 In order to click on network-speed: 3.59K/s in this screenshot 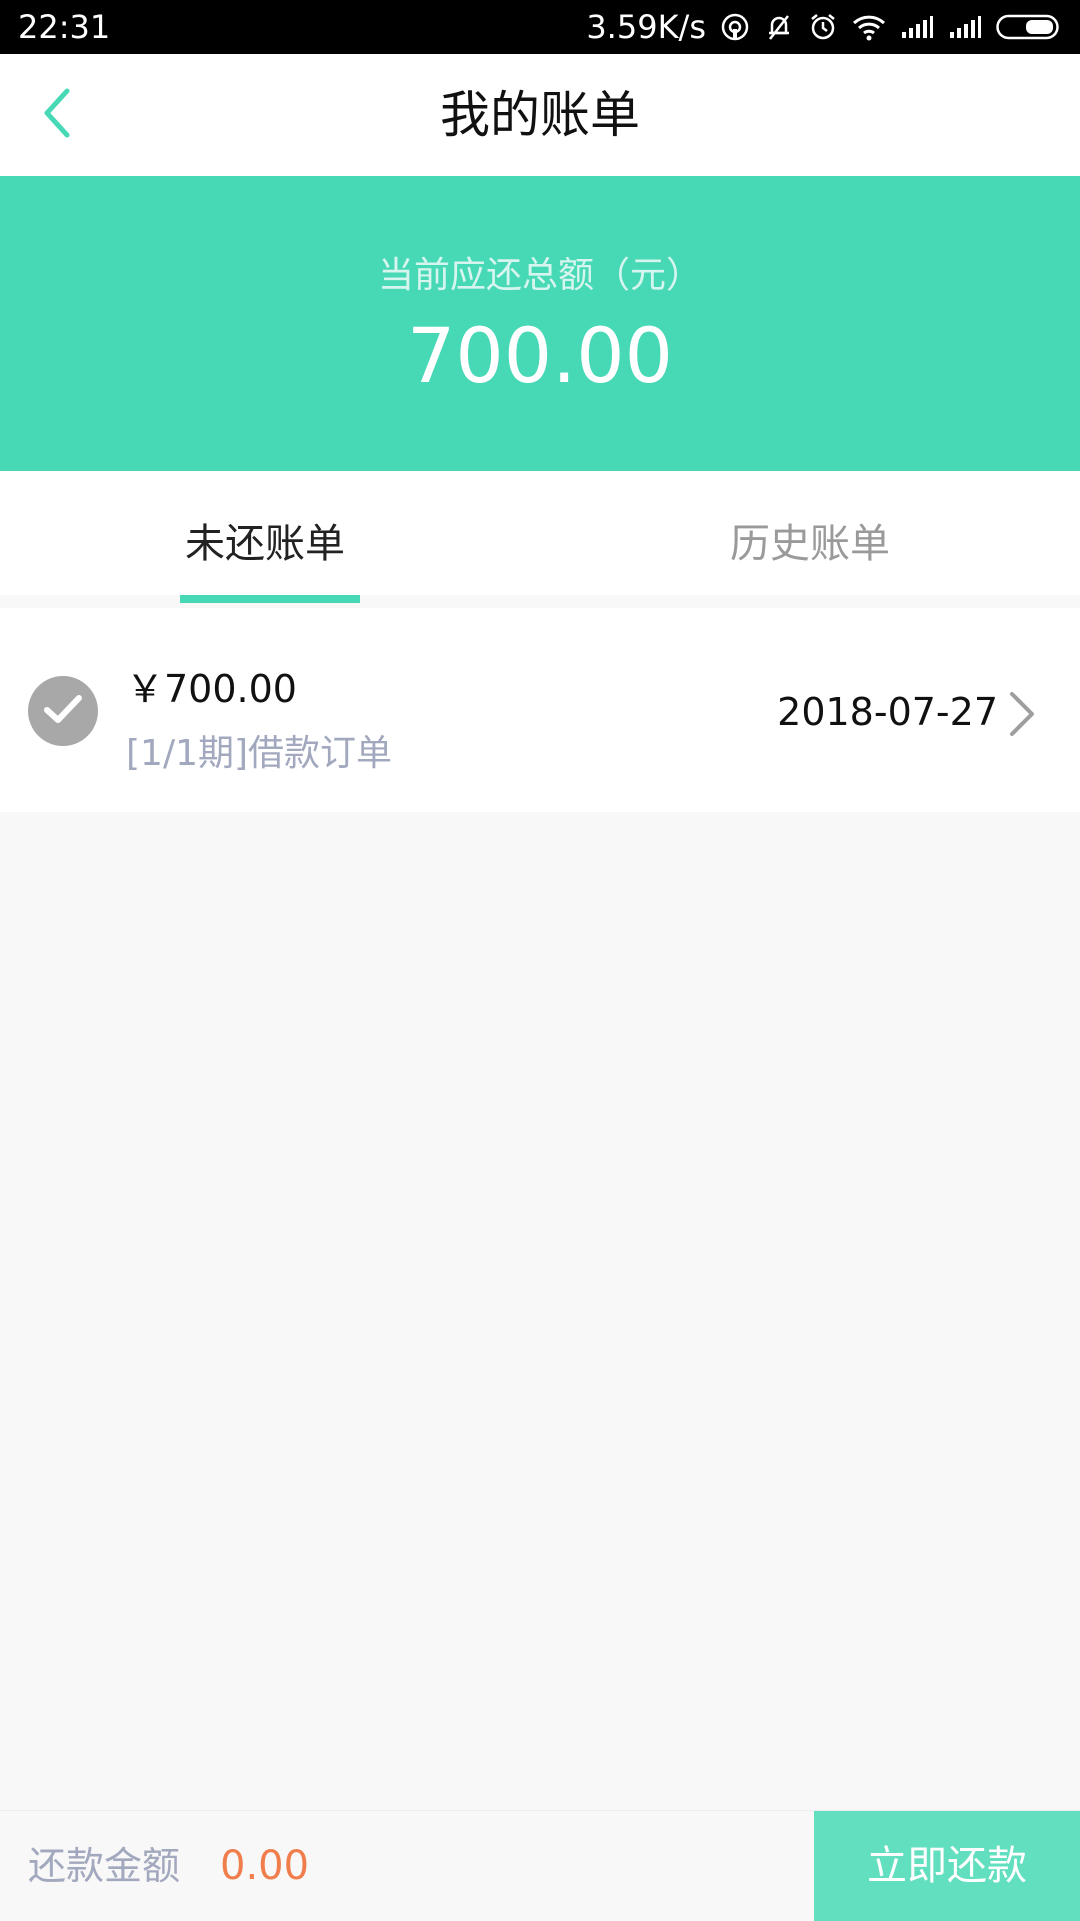, I will do `click(646, 27)`.